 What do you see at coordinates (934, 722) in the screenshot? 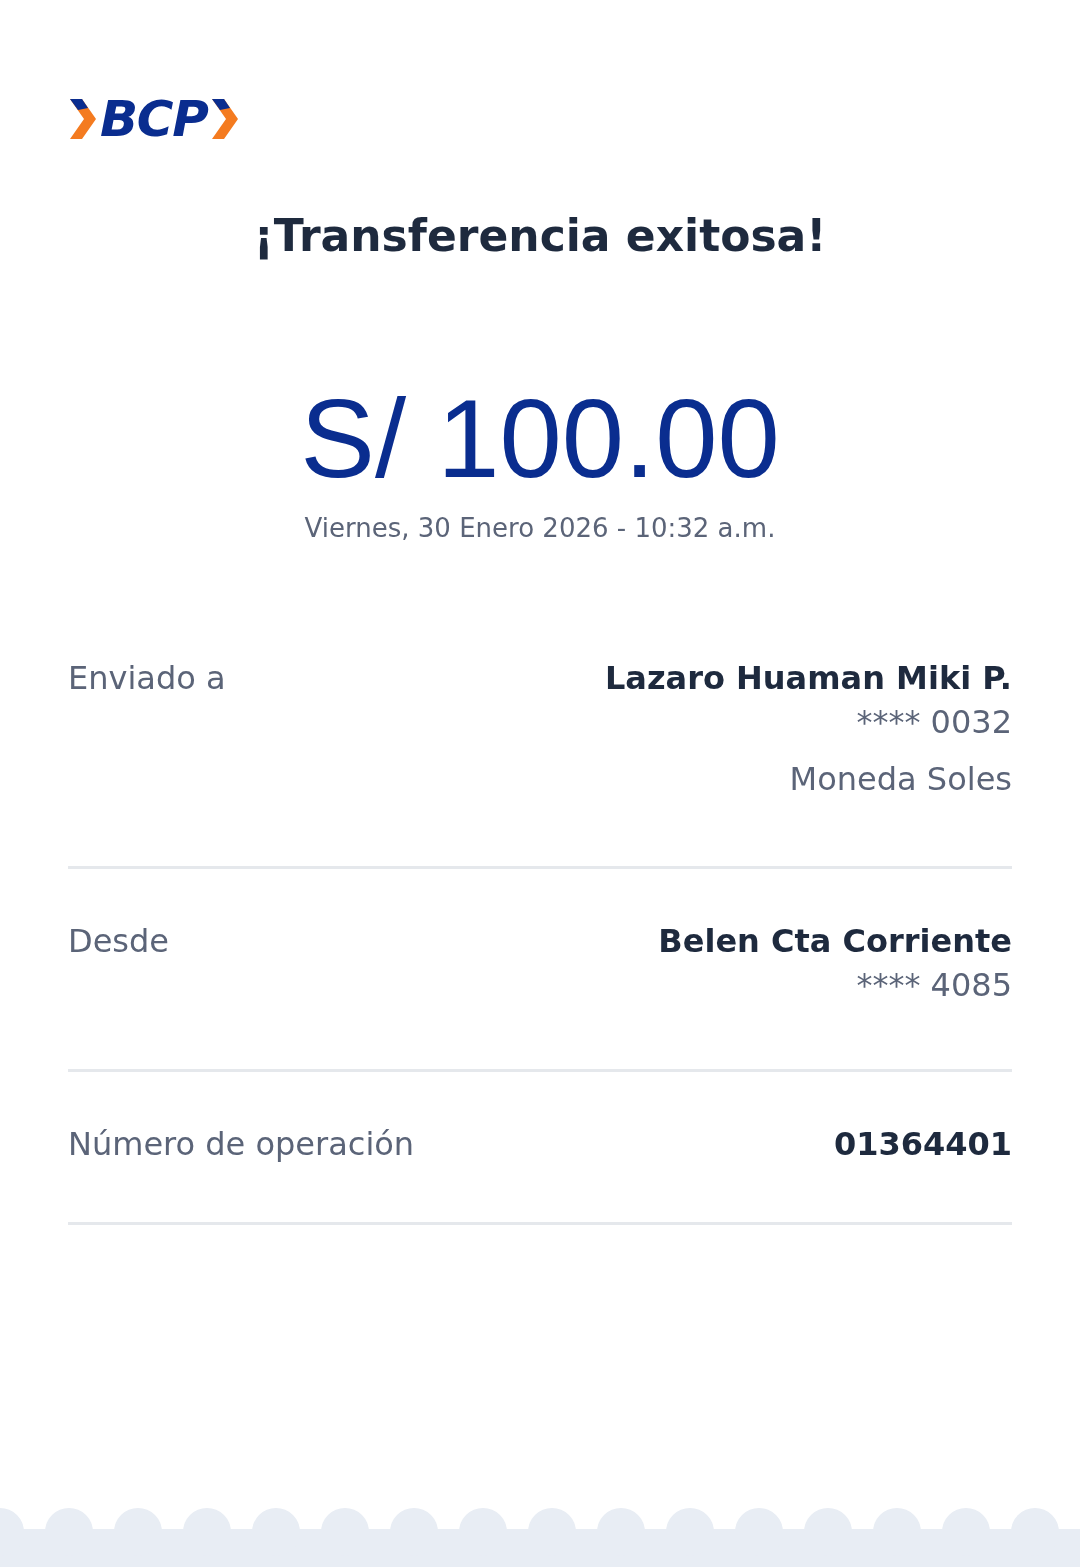
I see `account-number: **** 0032` at bounding box center [934, 722].